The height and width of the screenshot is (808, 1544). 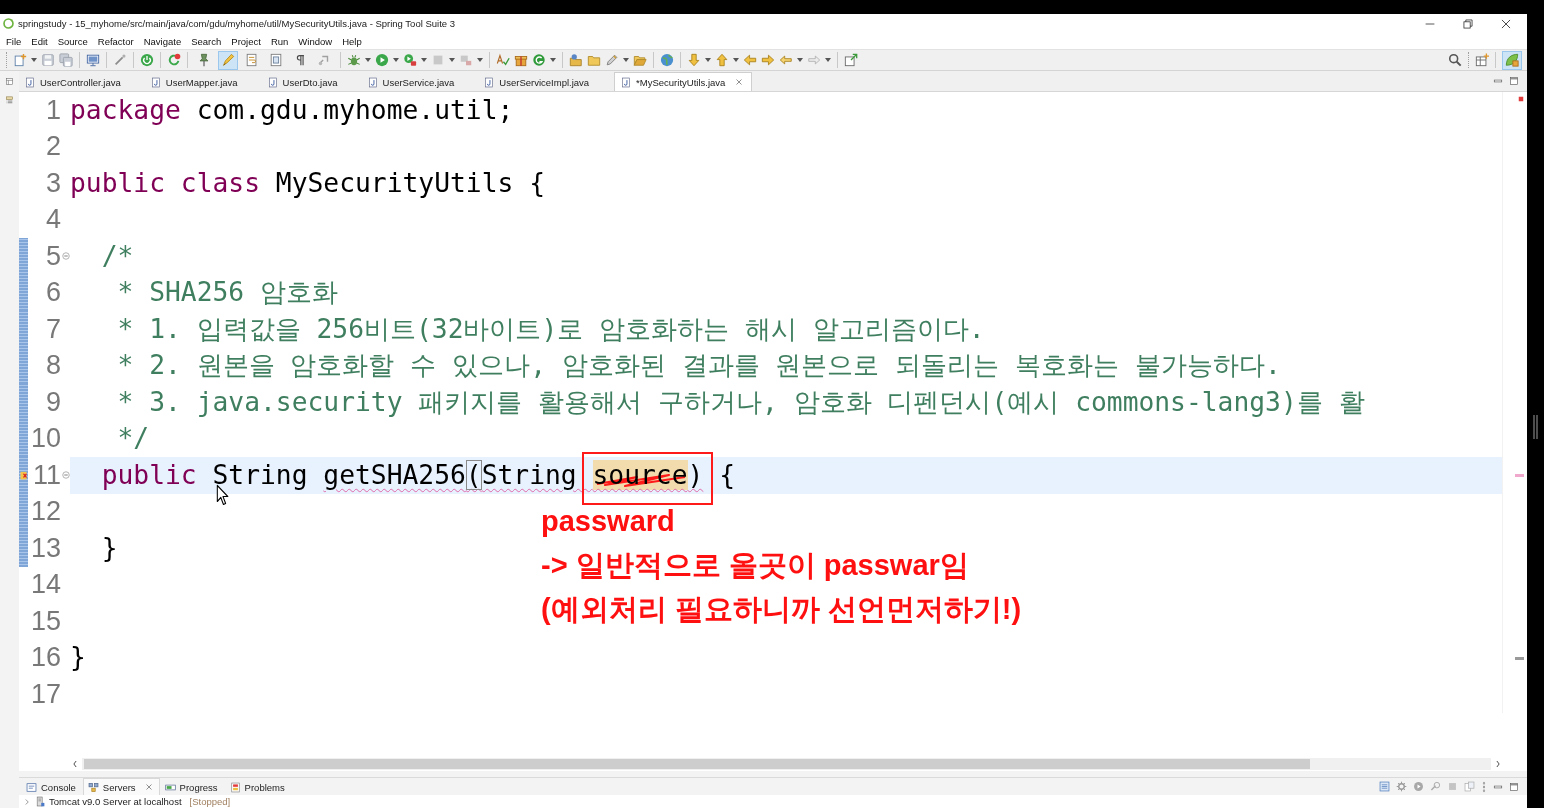 I want to click on play-badge-icon, so click(x=410, y=60).